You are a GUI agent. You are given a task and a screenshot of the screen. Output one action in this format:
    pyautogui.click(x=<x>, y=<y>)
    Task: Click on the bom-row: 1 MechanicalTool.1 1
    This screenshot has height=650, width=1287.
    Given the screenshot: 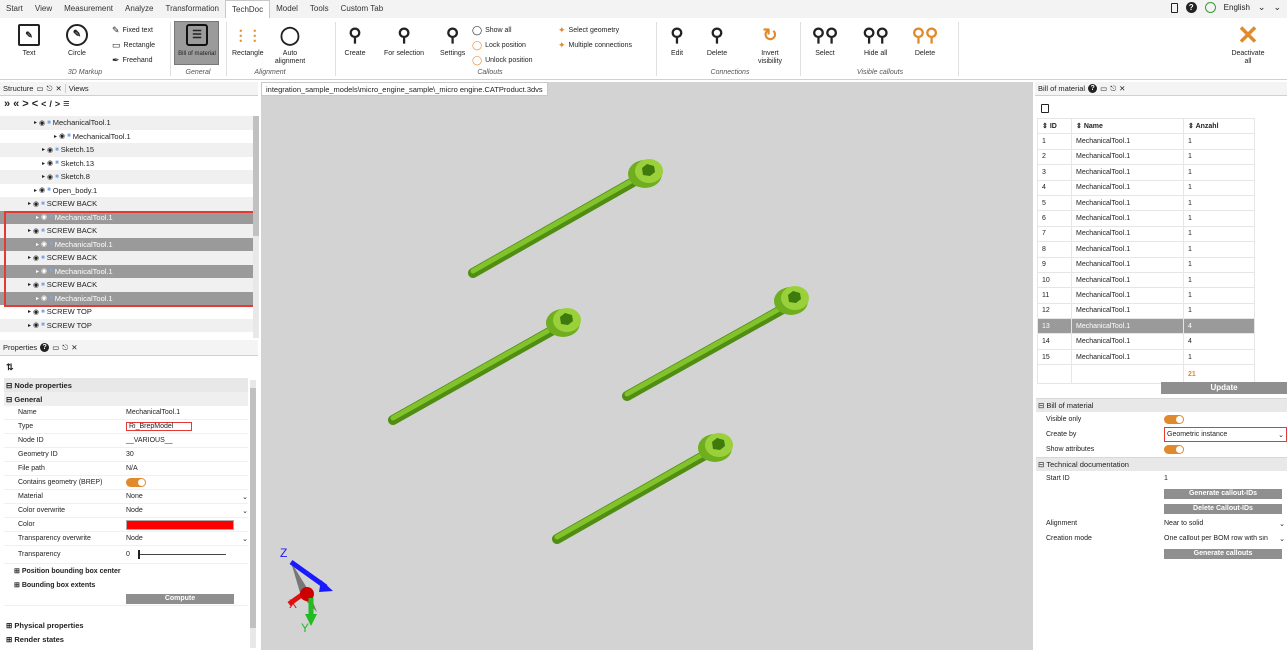 What is the action you would take?
    pyautogui.click(x=1146, y=141)
    